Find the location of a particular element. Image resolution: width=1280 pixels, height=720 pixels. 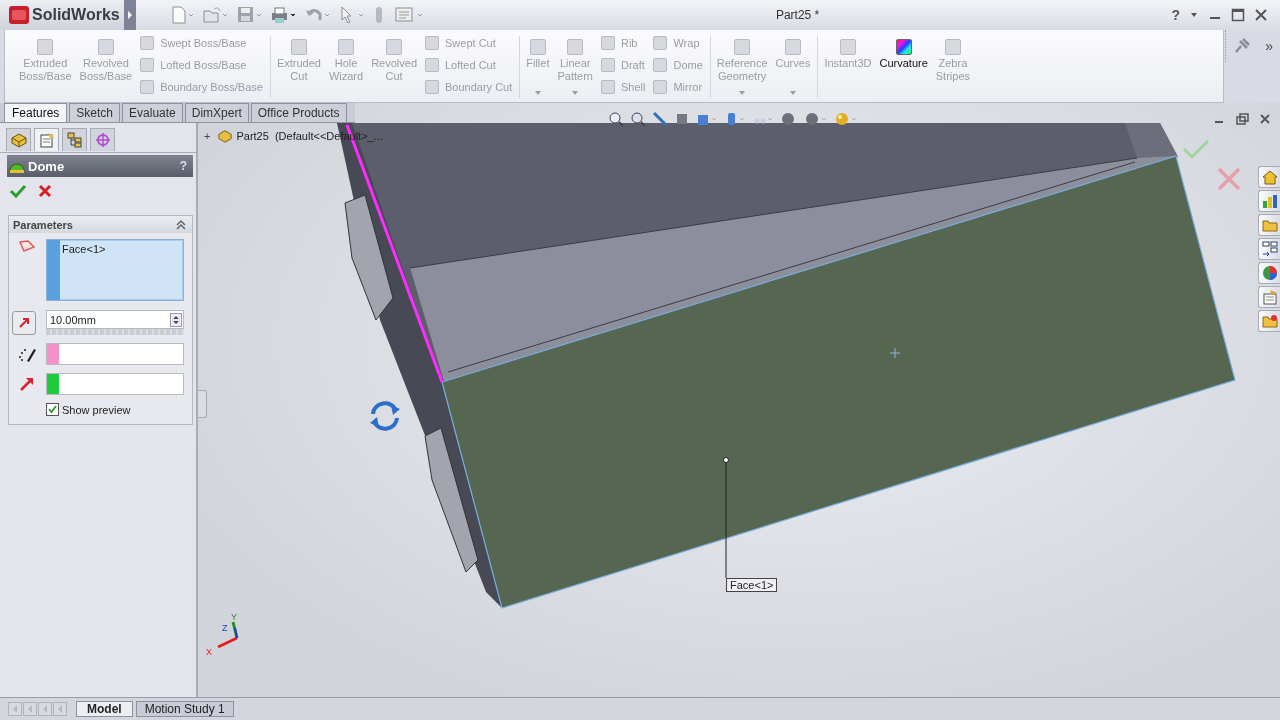

target-icon is located at coordinates (102, 140).